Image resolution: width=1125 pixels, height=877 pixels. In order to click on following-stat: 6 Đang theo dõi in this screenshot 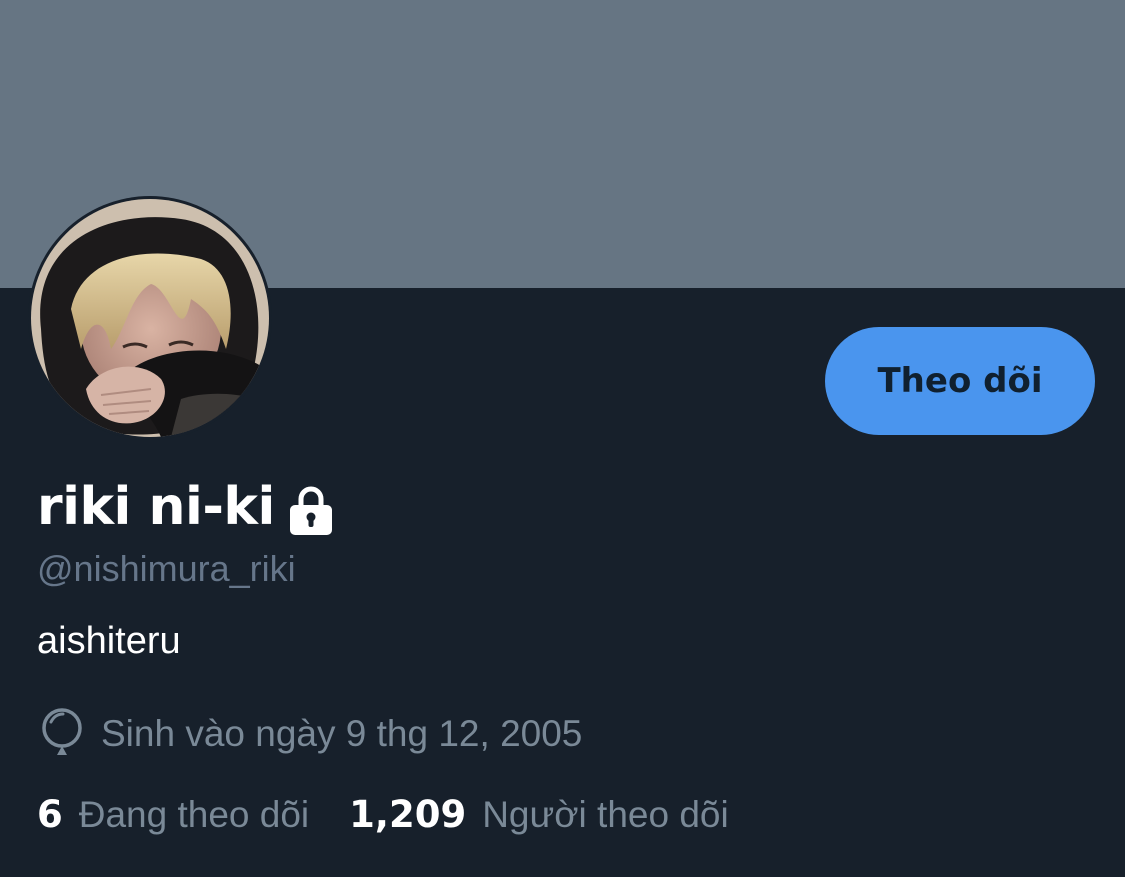, I will do `click(173, 814)`.